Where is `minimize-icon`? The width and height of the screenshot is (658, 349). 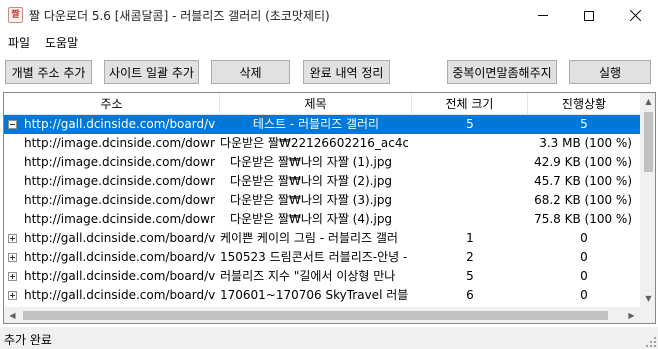
minimize-icon is located at coordinates (543, 15).